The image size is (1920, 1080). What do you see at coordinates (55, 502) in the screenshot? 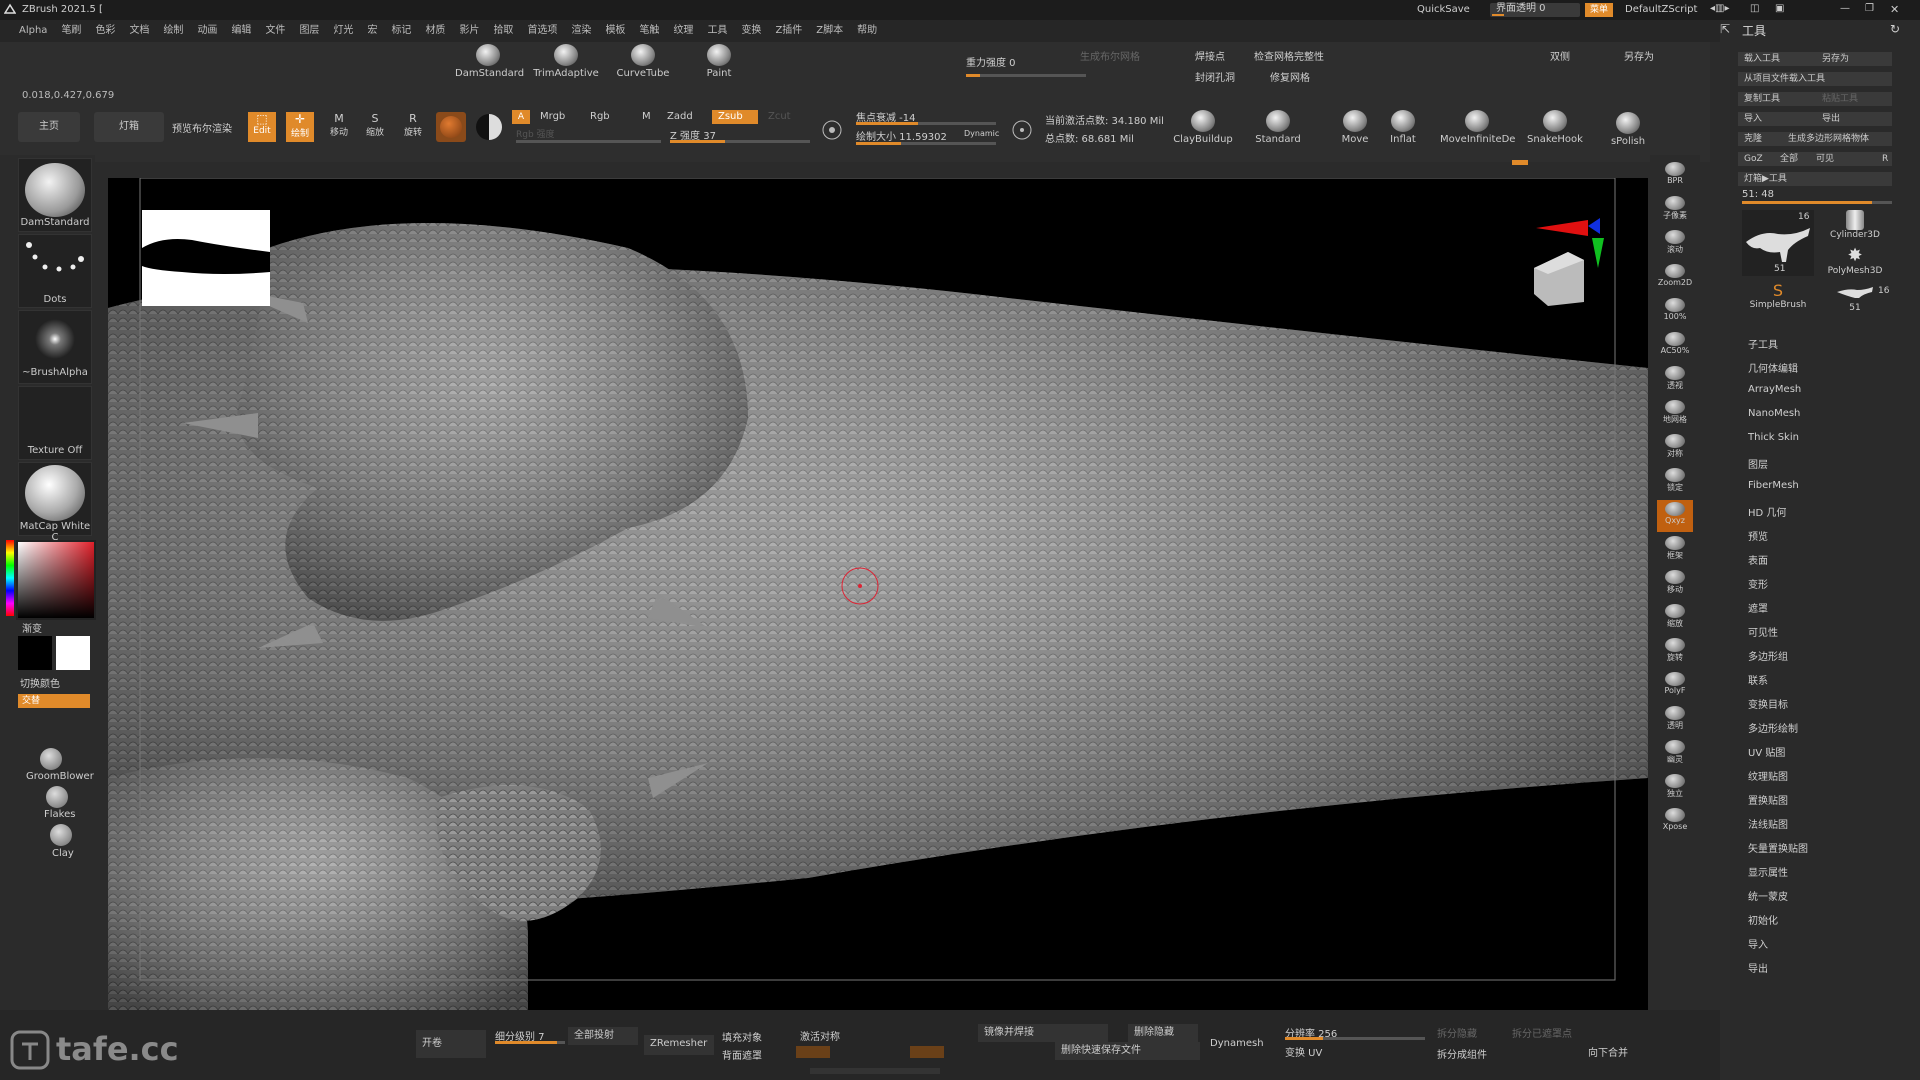
I see `material-tile: MatCap White C` at bounding box center [55, 502].